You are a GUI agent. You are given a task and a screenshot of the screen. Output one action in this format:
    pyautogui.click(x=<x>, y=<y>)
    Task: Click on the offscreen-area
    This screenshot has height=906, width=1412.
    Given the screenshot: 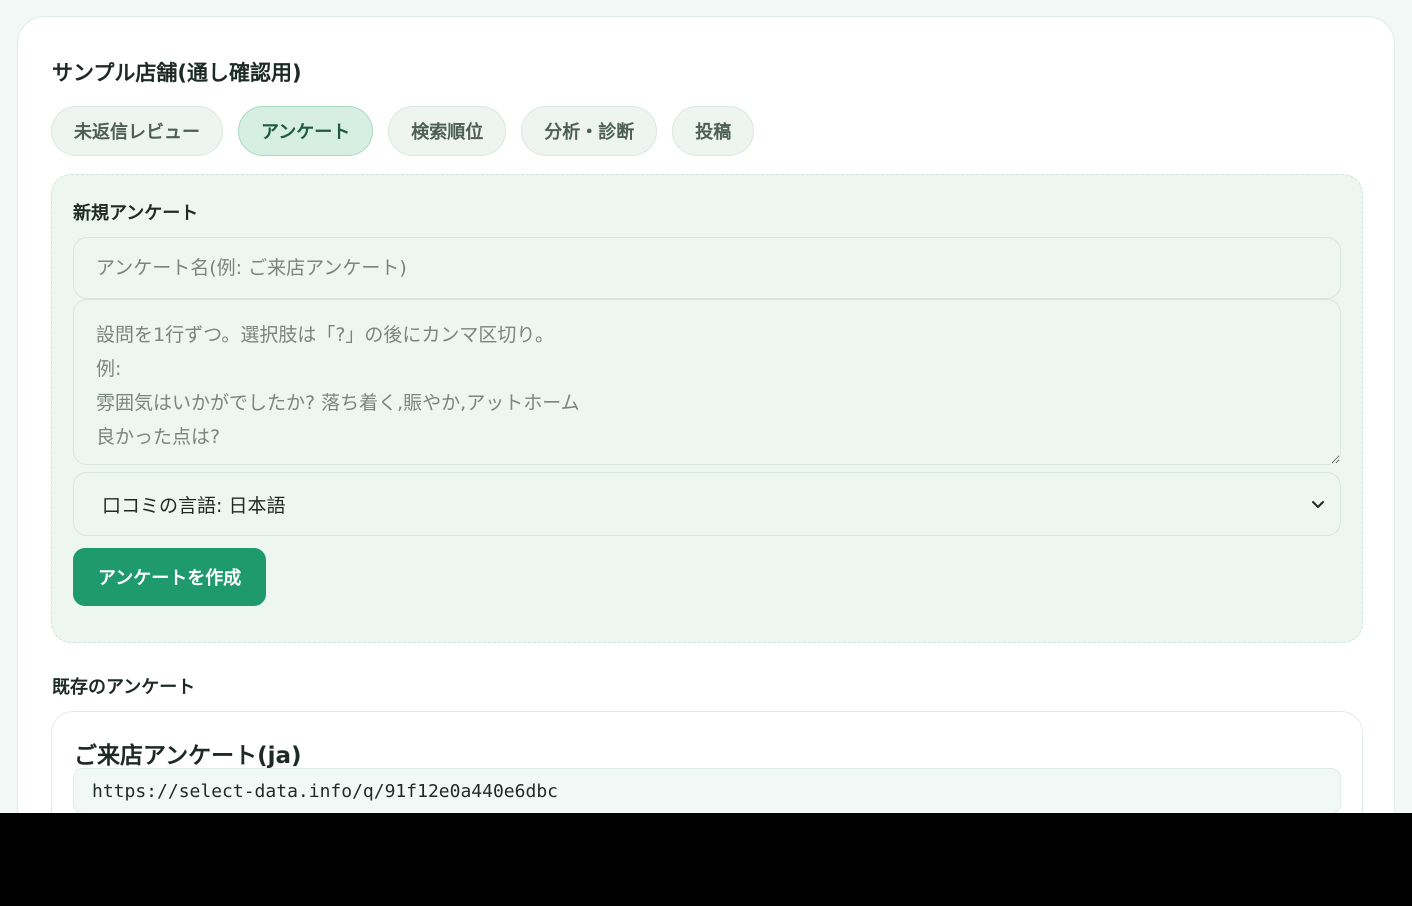 What is the action you would take?
    pyautogui.click(x=706, y=859)
    